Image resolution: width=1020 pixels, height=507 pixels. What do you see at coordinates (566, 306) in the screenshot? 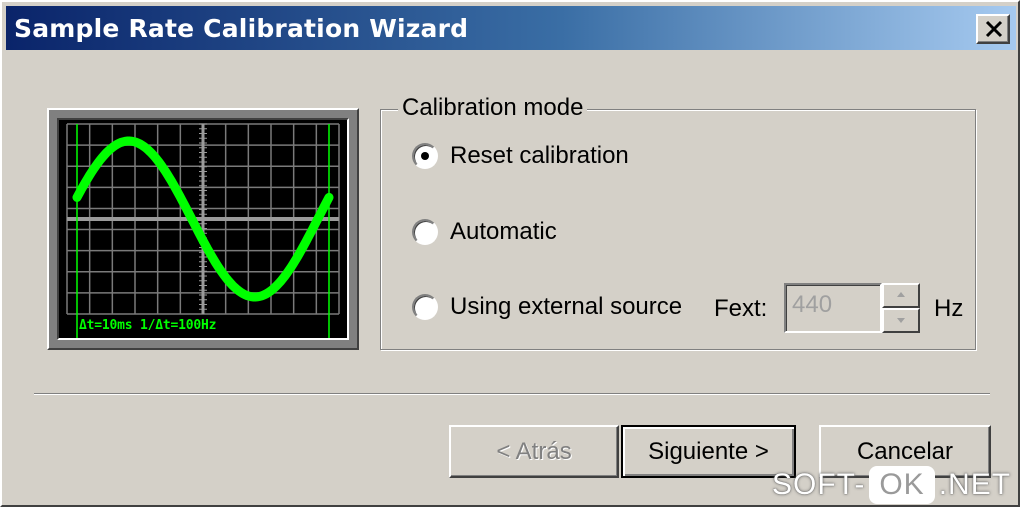
I see `radio-external-source-label: Using external source` at bounding box center [566, 306].